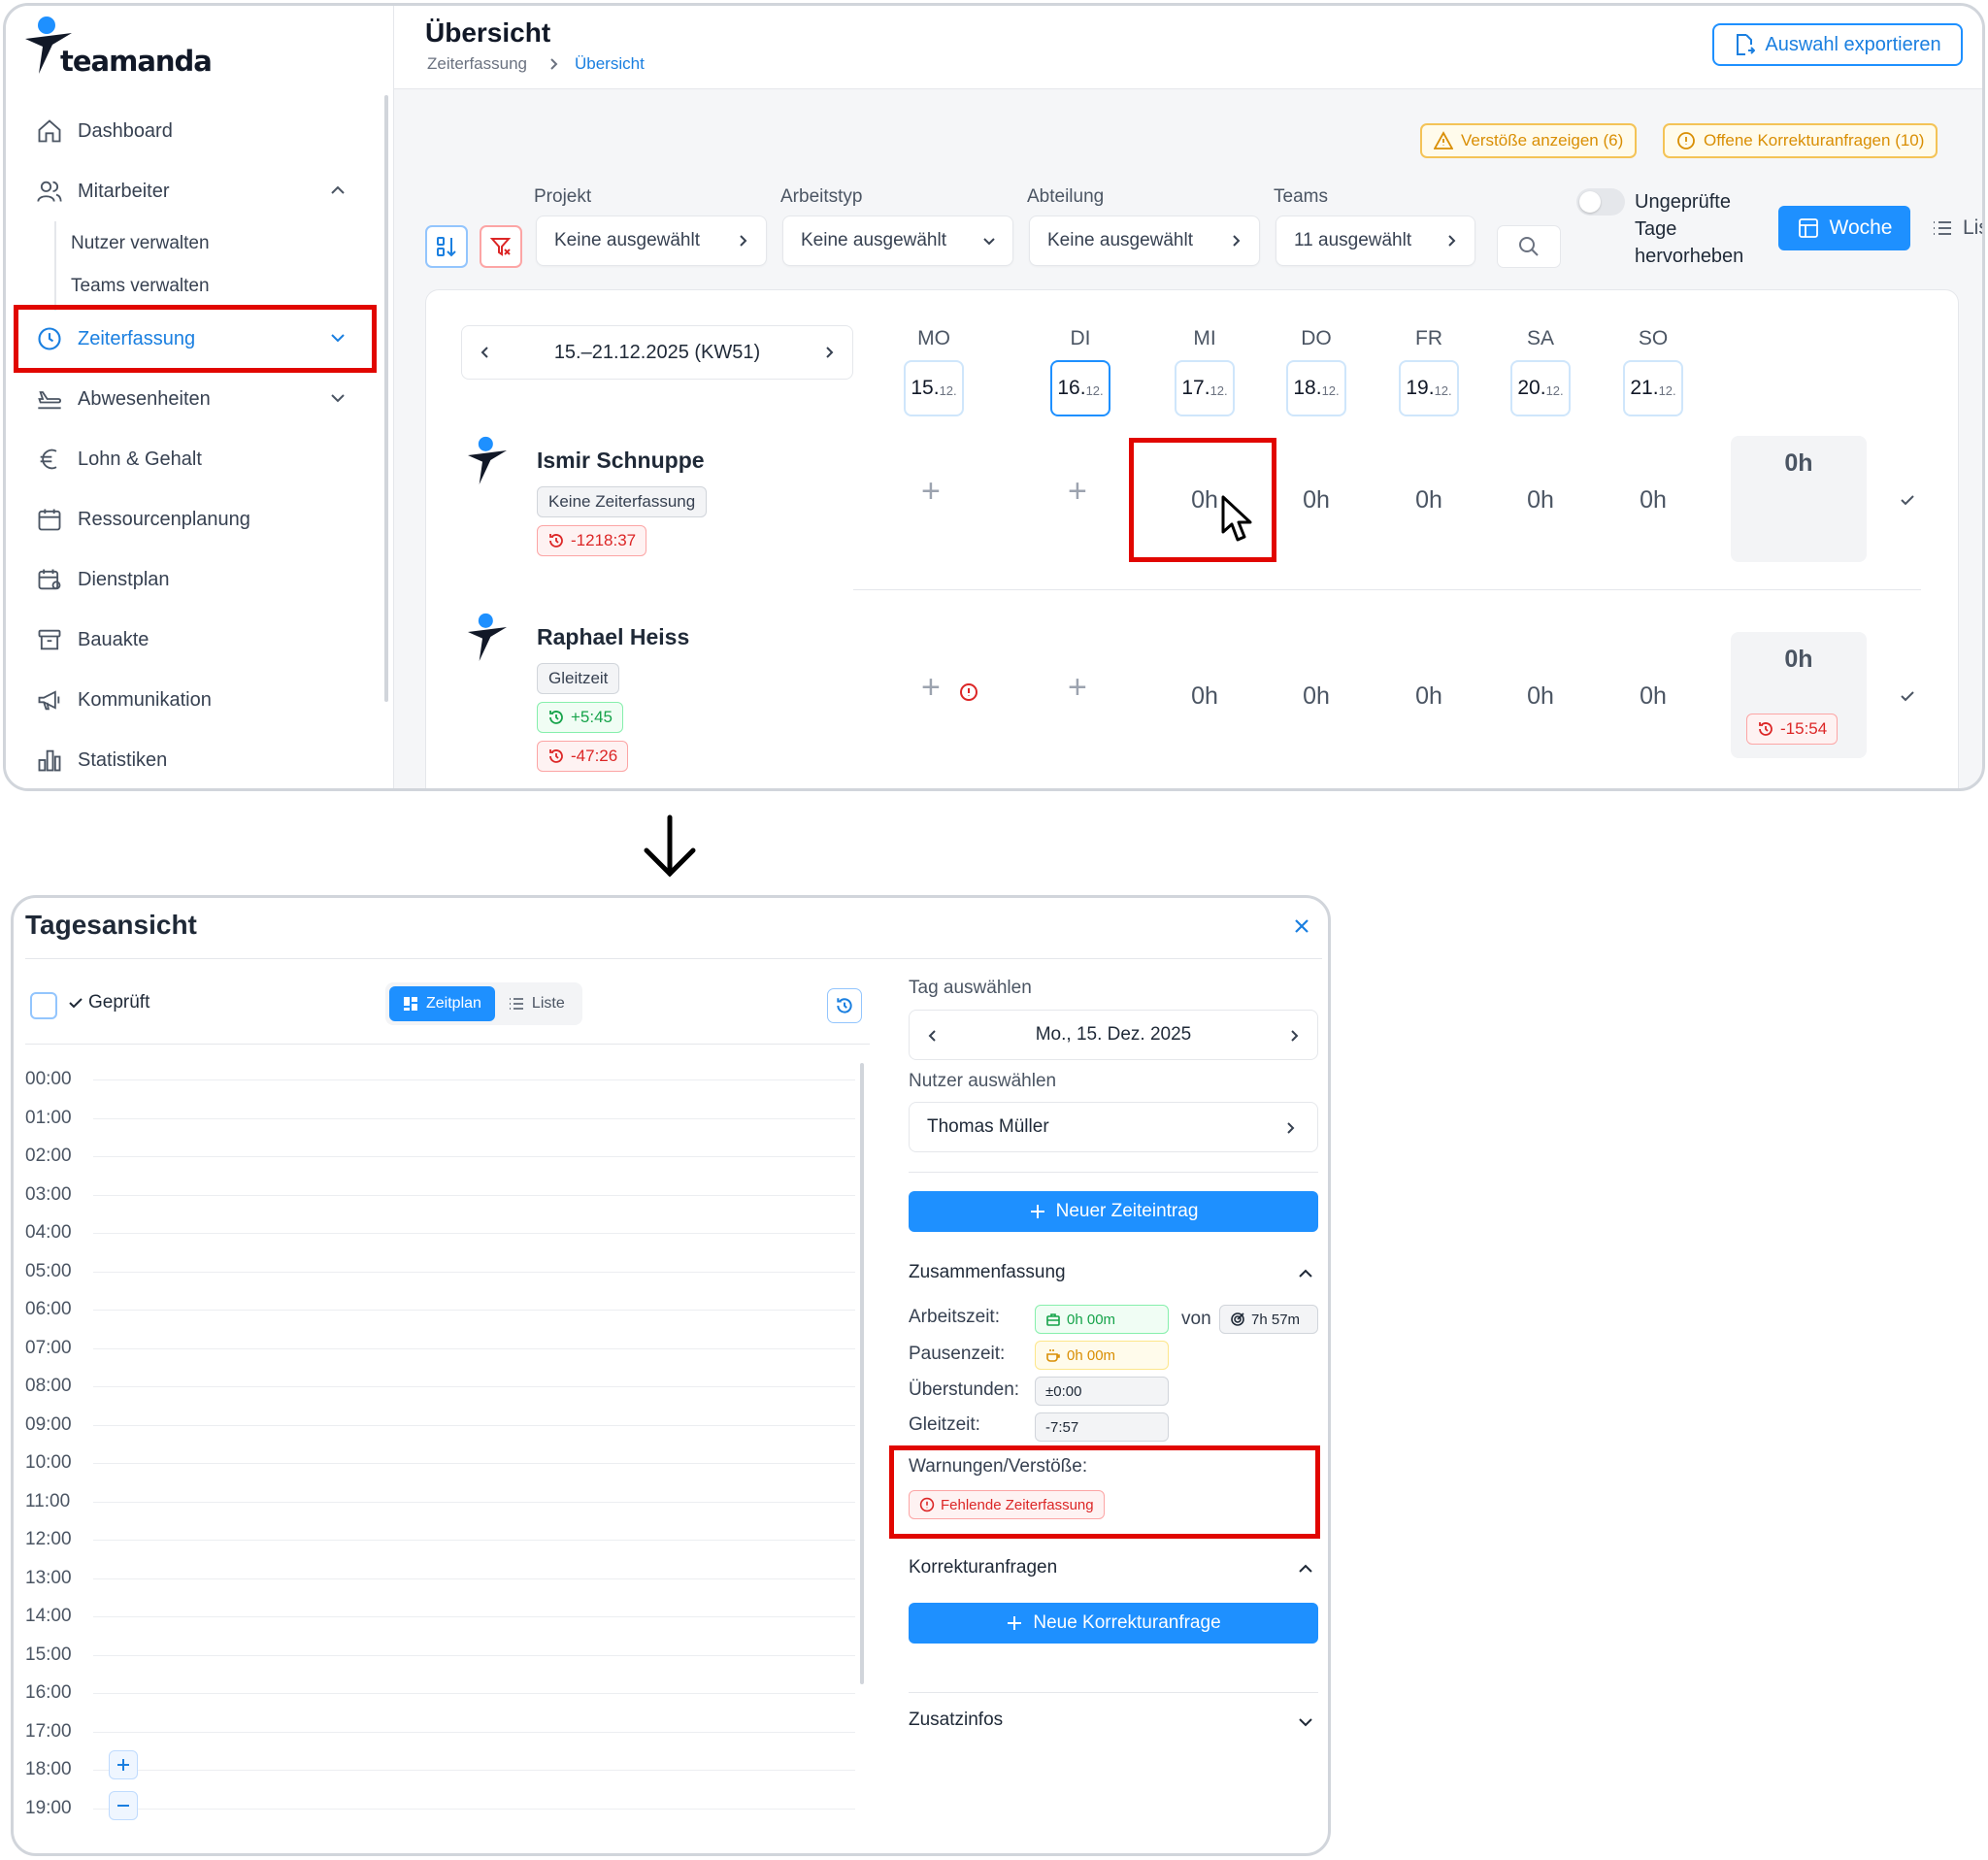 The height and width of the screenshot is (1860, 1988). What do you see at coordinates (1145, 241) in the screenshot?
I see `abteilung-select: Keine ausgewählt` at bounding box center [1145, 241].